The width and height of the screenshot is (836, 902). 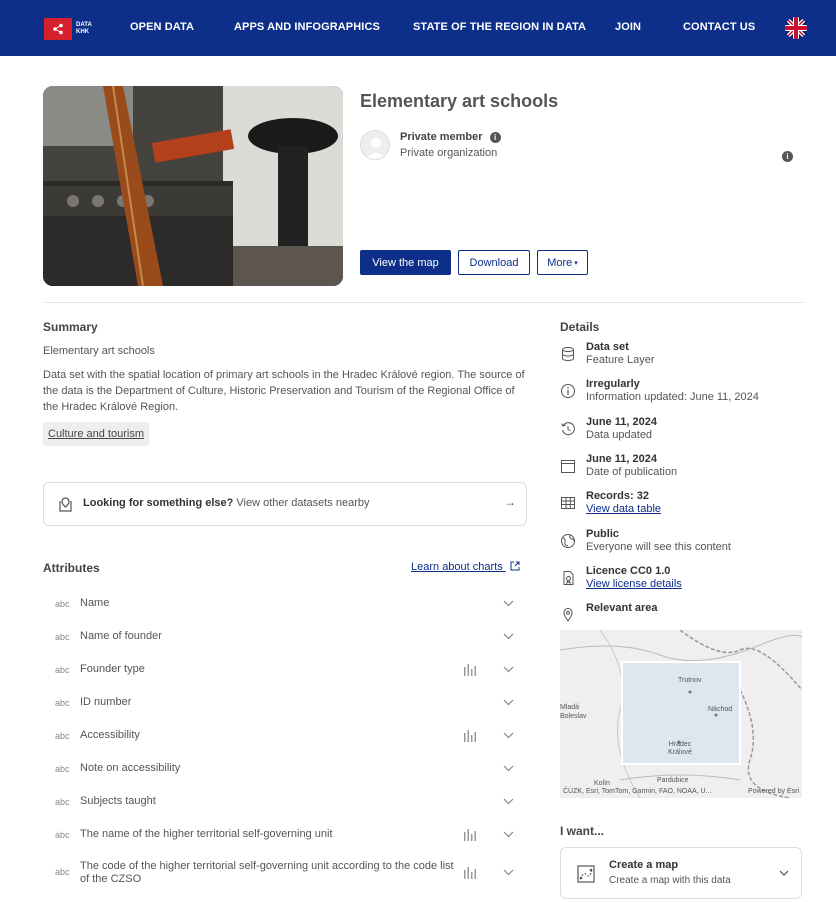 I want to click on info-icon, so click(x=568, y=391).